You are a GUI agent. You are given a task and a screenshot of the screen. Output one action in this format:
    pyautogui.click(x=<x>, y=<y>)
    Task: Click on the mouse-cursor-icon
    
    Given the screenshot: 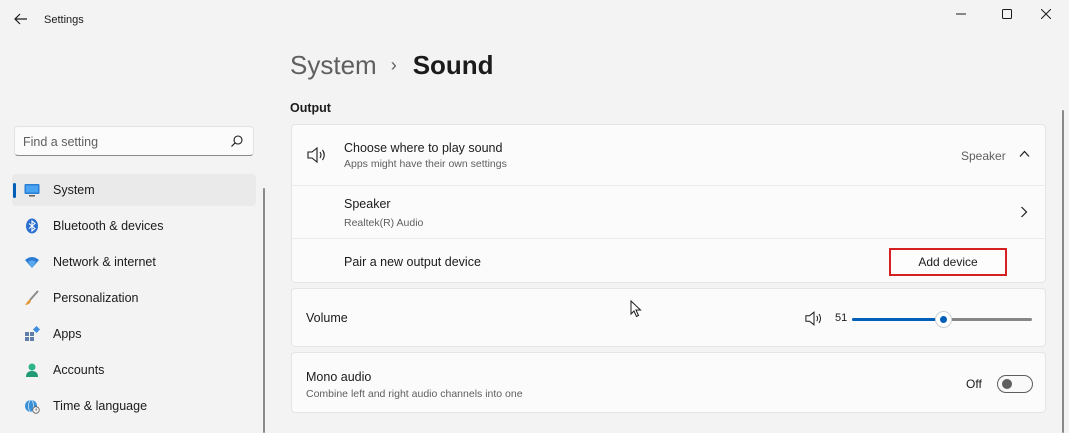 What is the action you would take?
    pyautogui.click(x=636, y=309)
    